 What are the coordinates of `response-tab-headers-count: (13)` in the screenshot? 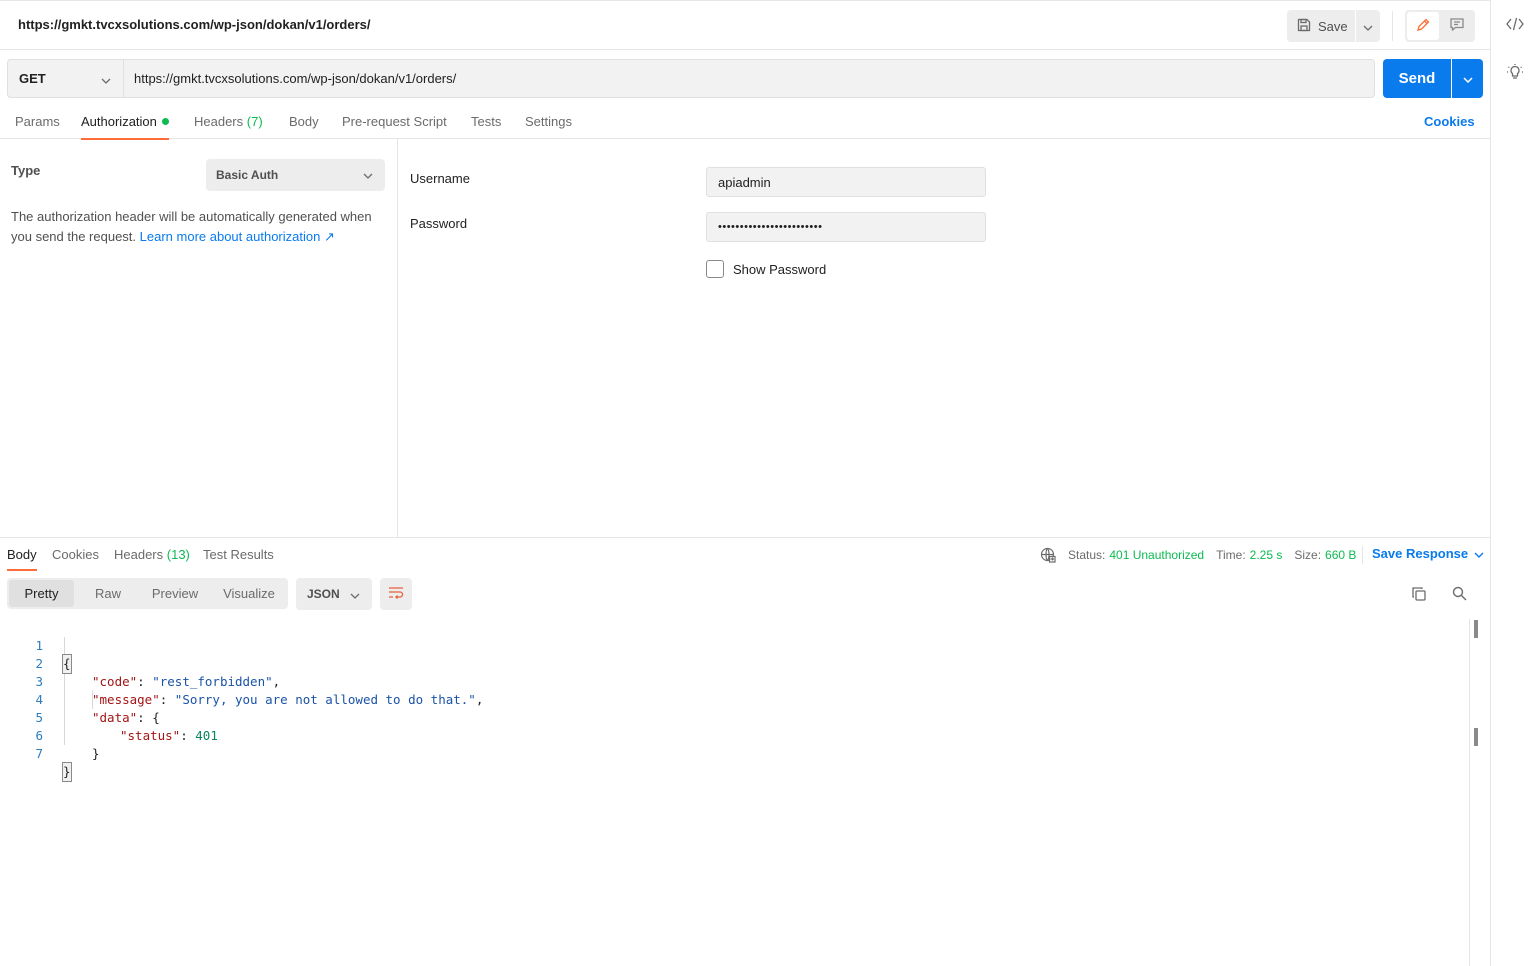 It's located at (178, 554).